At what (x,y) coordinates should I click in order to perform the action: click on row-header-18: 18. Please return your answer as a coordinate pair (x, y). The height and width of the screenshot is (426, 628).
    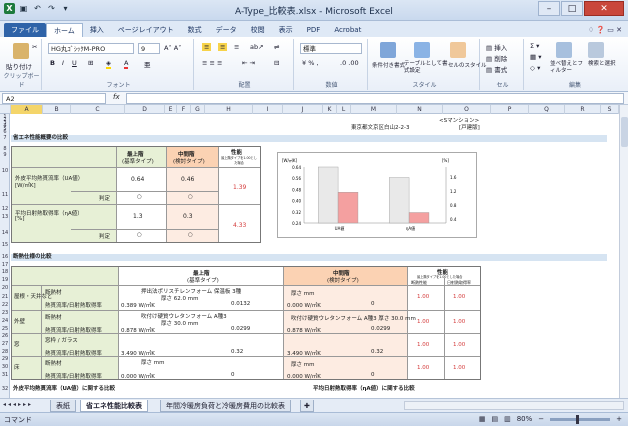
    Looking at the image, I should click on (5, 272).